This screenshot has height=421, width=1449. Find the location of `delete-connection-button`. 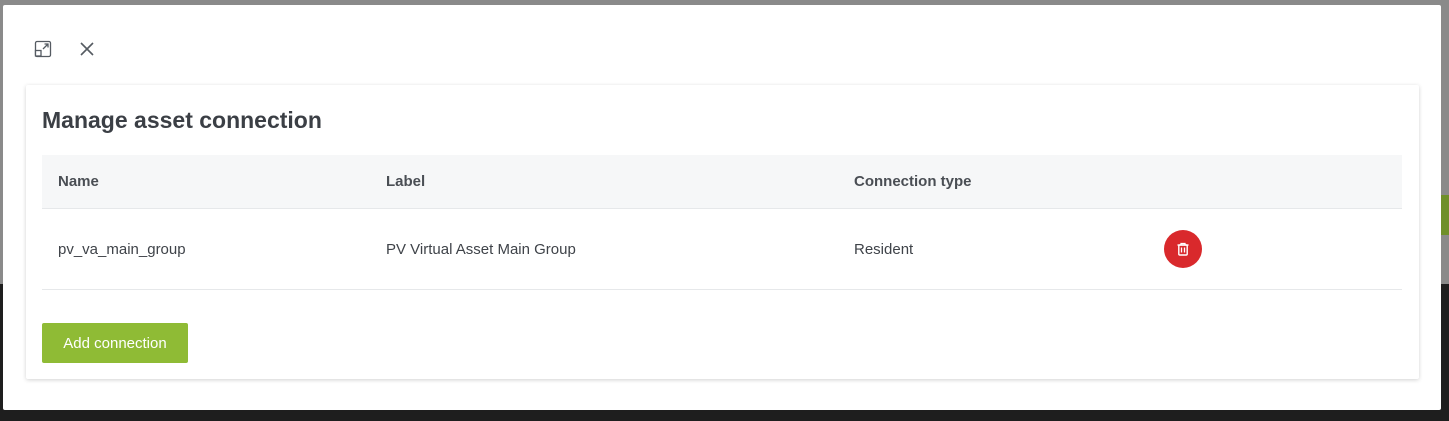

delete-connection-button is located at coordinates (1183, 249).